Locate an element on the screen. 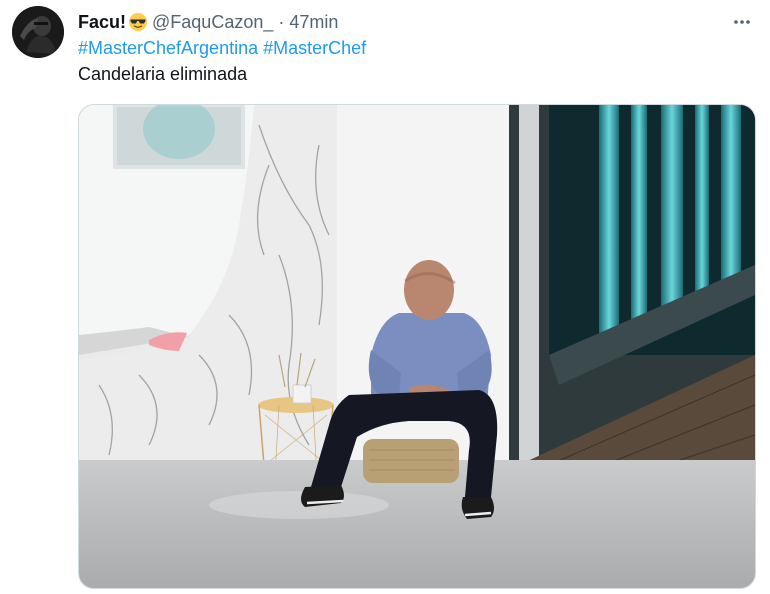 This screenshot has height=594, width=770. hashtags: #MasterChefArgentina #MasterChef is located at coordinates (222, 48).